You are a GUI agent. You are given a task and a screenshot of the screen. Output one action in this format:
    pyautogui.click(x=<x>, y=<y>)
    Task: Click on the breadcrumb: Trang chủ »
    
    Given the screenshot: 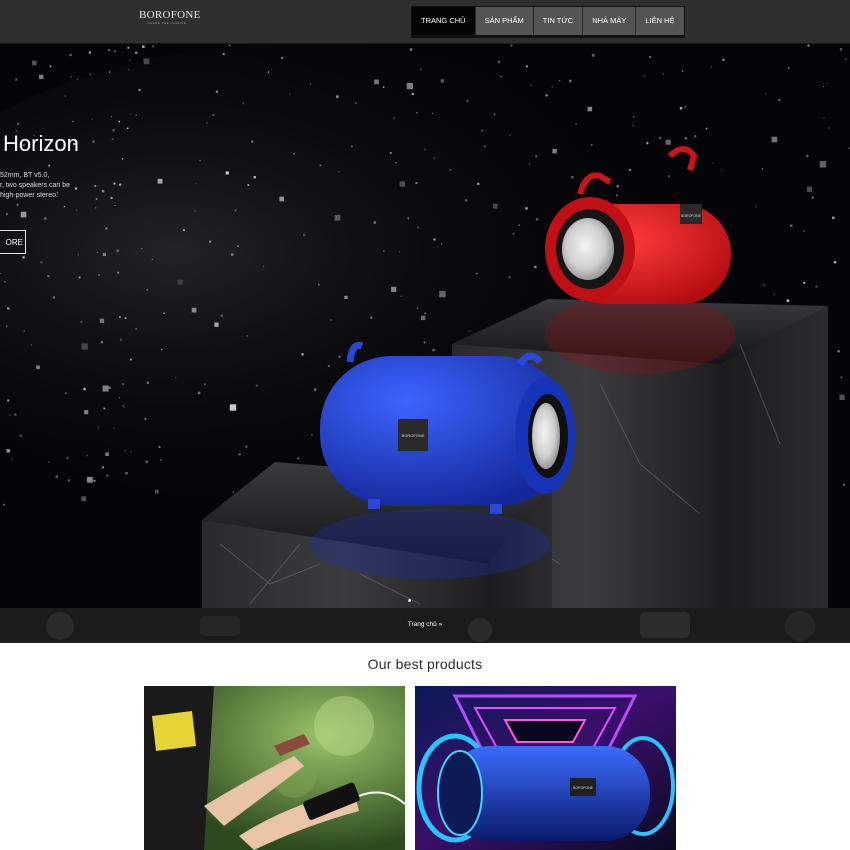 What is the action you would take?
    pyautogui.click(x=425, y=624)
    